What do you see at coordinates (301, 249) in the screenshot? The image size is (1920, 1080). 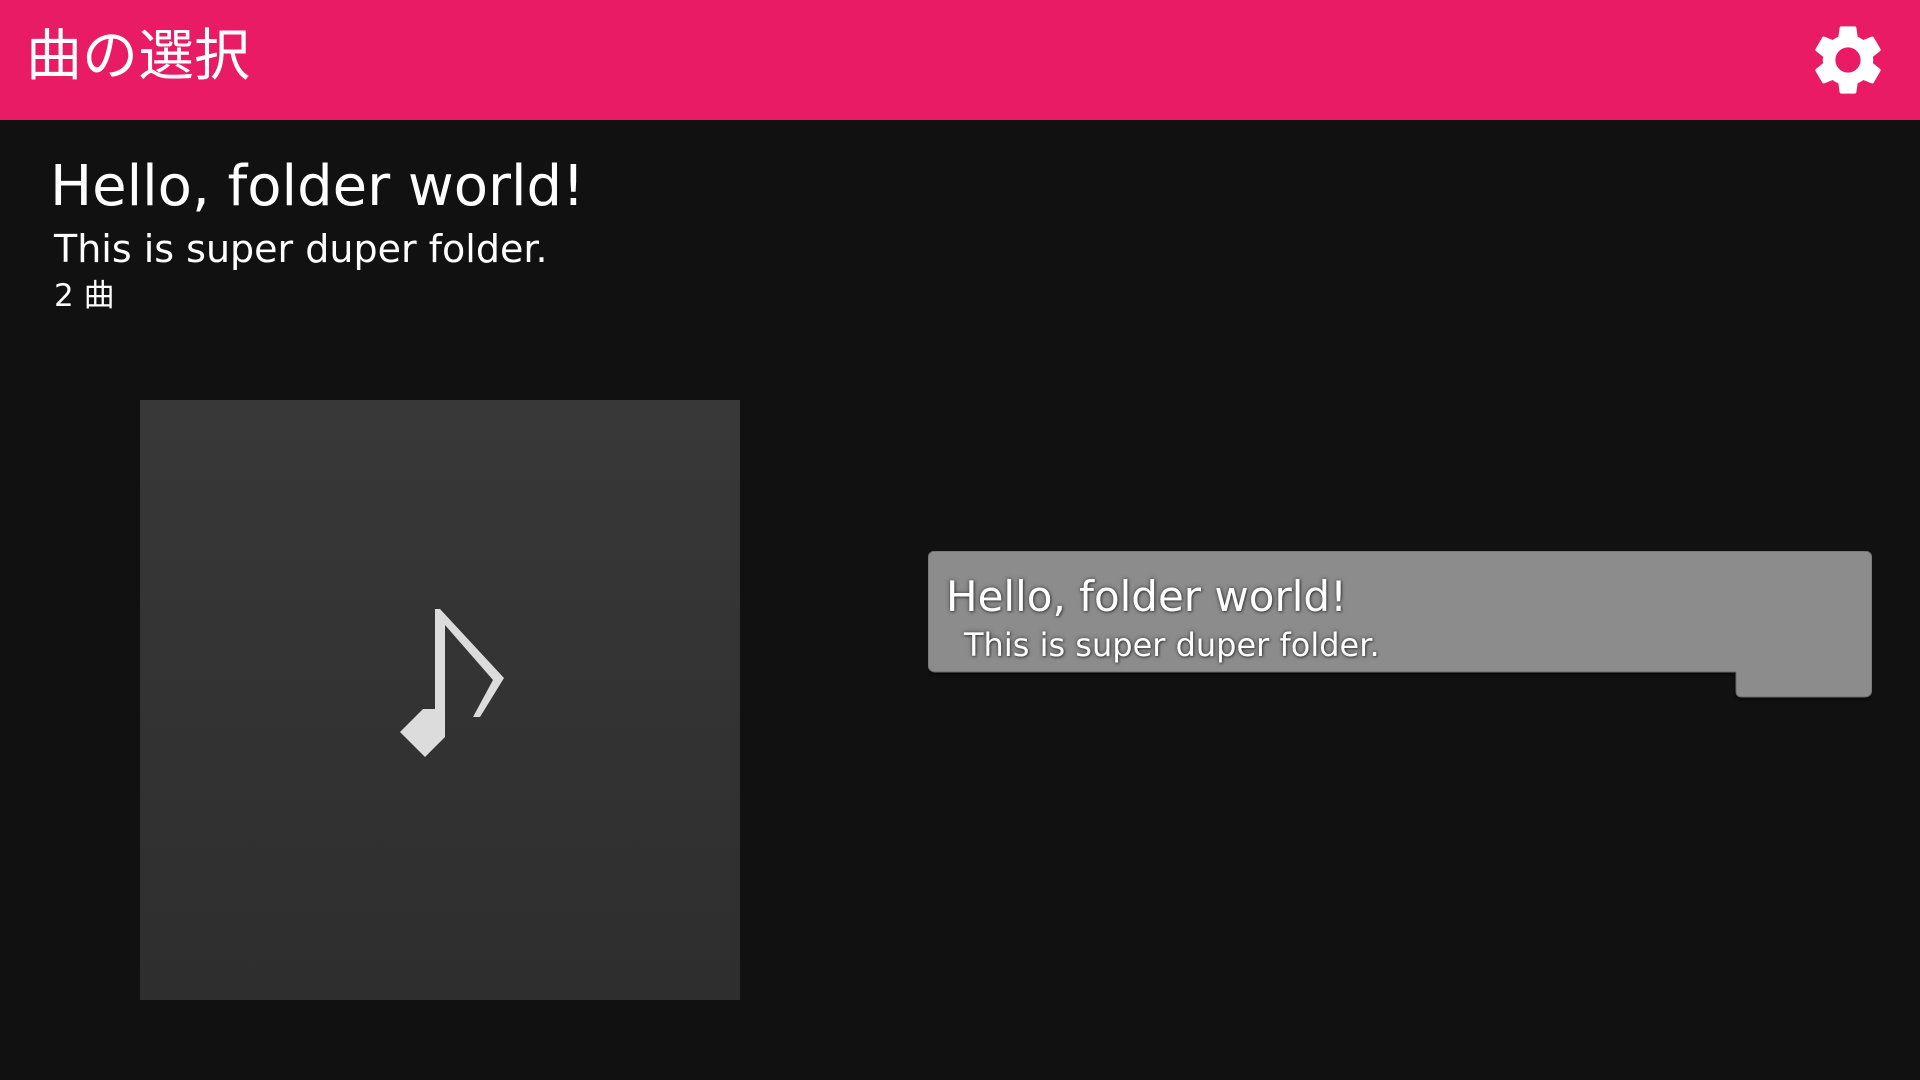 I see `folder-description: This is super duper folder.` at bounding box center [301, 249].